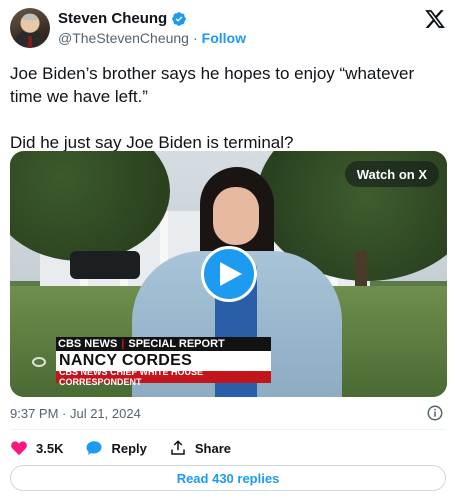  What do you see at coordinates (129, 448) in the screenshot?
I see `reply-label: Reply` at bounding box center [129, 448].